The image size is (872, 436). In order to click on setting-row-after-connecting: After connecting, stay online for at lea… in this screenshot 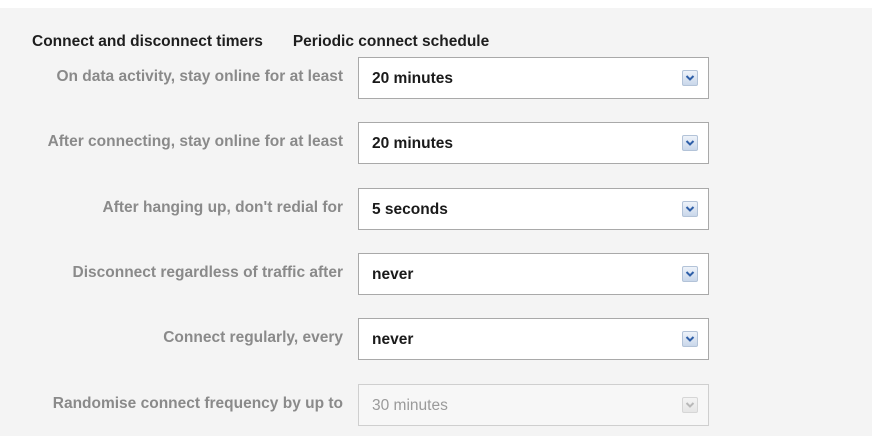, I will do `click(436, 143)`.